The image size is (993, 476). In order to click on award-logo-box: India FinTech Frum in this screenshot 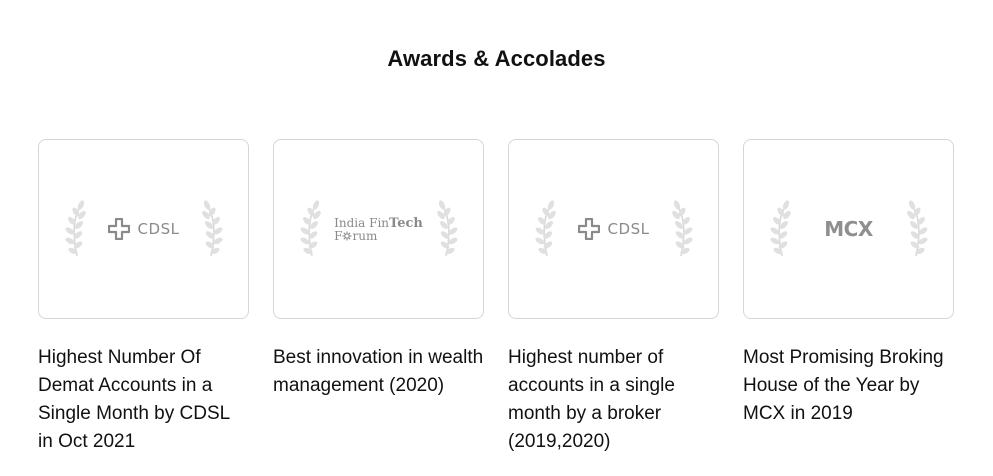, I will do `click(378, 229)`.